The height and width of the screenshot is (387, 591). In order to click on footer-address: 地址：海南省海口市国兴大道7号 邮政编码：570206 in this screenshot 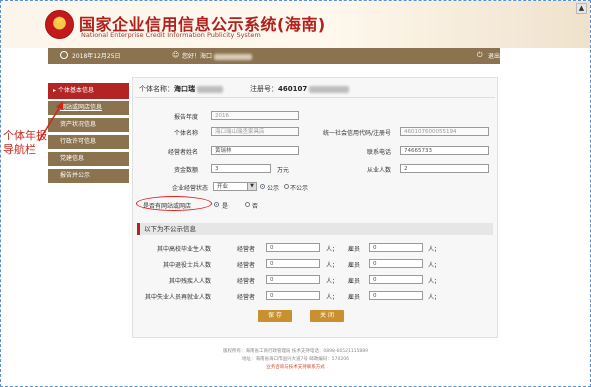, I will do `click(295, 359)`.